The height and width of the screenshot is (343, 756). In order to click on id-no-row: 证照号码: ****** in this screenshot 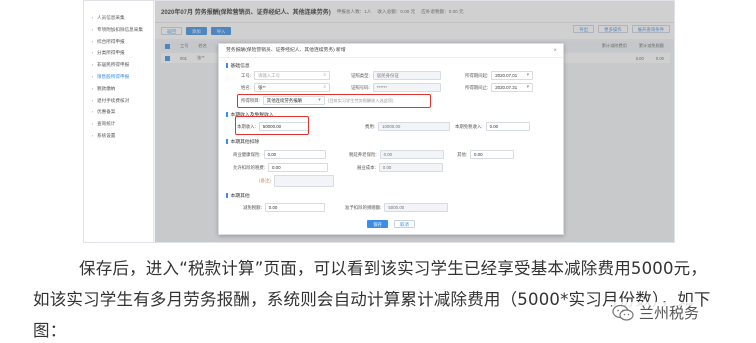, I will do `click(396, 87)`.